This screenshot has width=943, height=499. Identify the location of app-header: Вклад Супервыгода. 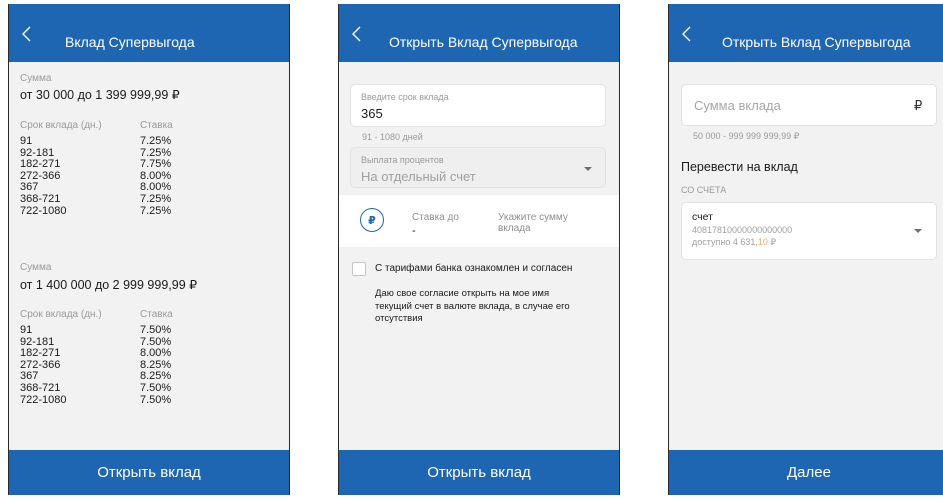
(149, 33).